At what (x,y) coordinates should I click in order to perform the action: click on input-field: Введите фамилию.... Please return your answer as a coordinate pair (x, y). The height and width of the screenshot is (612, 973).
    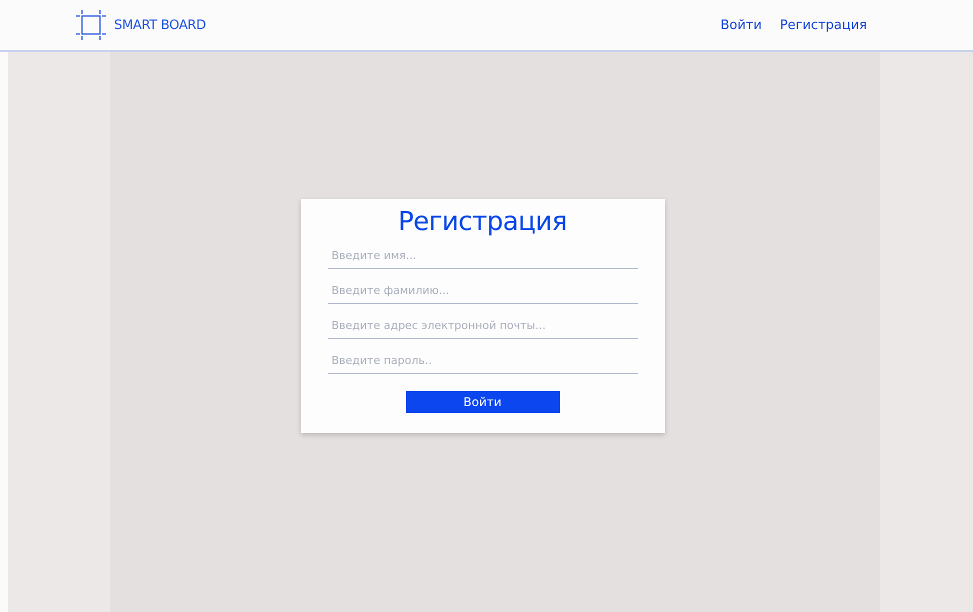
    Looking at the image, I should click on (483, 291).